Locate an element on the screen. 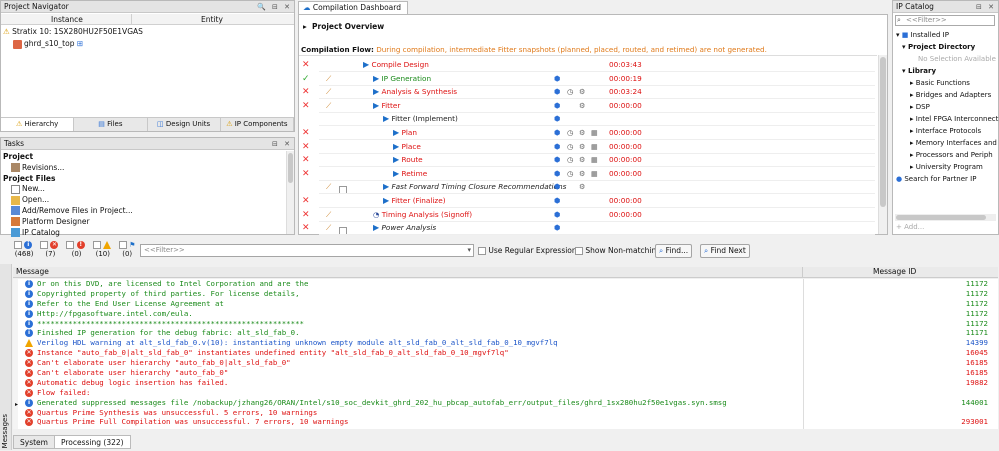 The image size is (999, 451). flow-row: ✕ ▶ Place ⬢ ◷ ⚙ ▦ 00:00:00 is located at coordinates (587, 146).